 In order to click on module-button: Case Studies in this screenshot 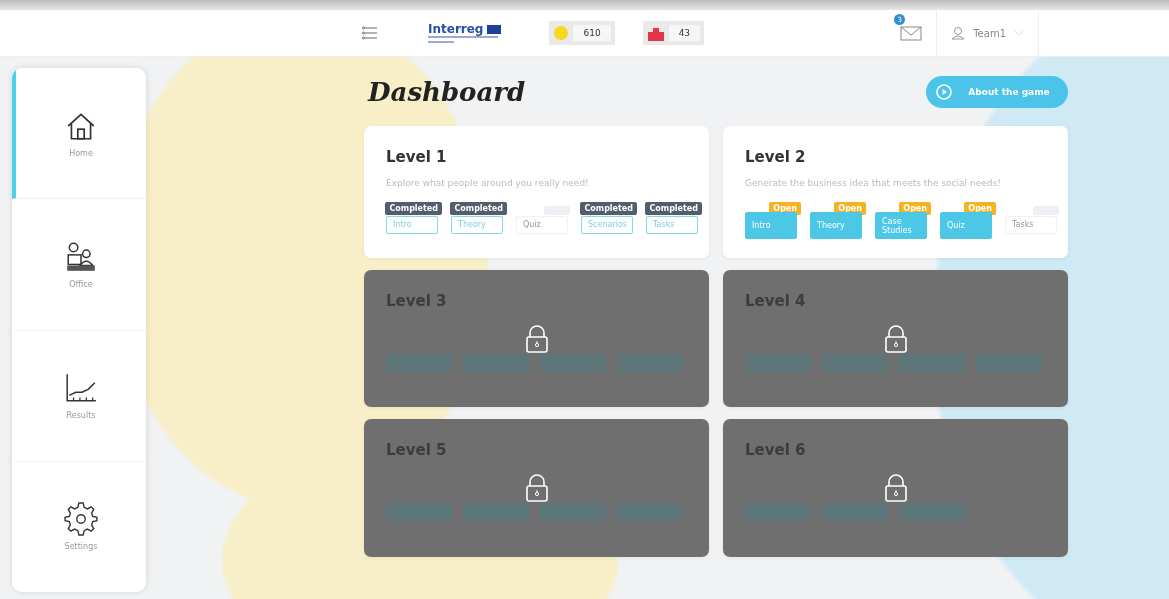, I will do `click(901, 225)`.